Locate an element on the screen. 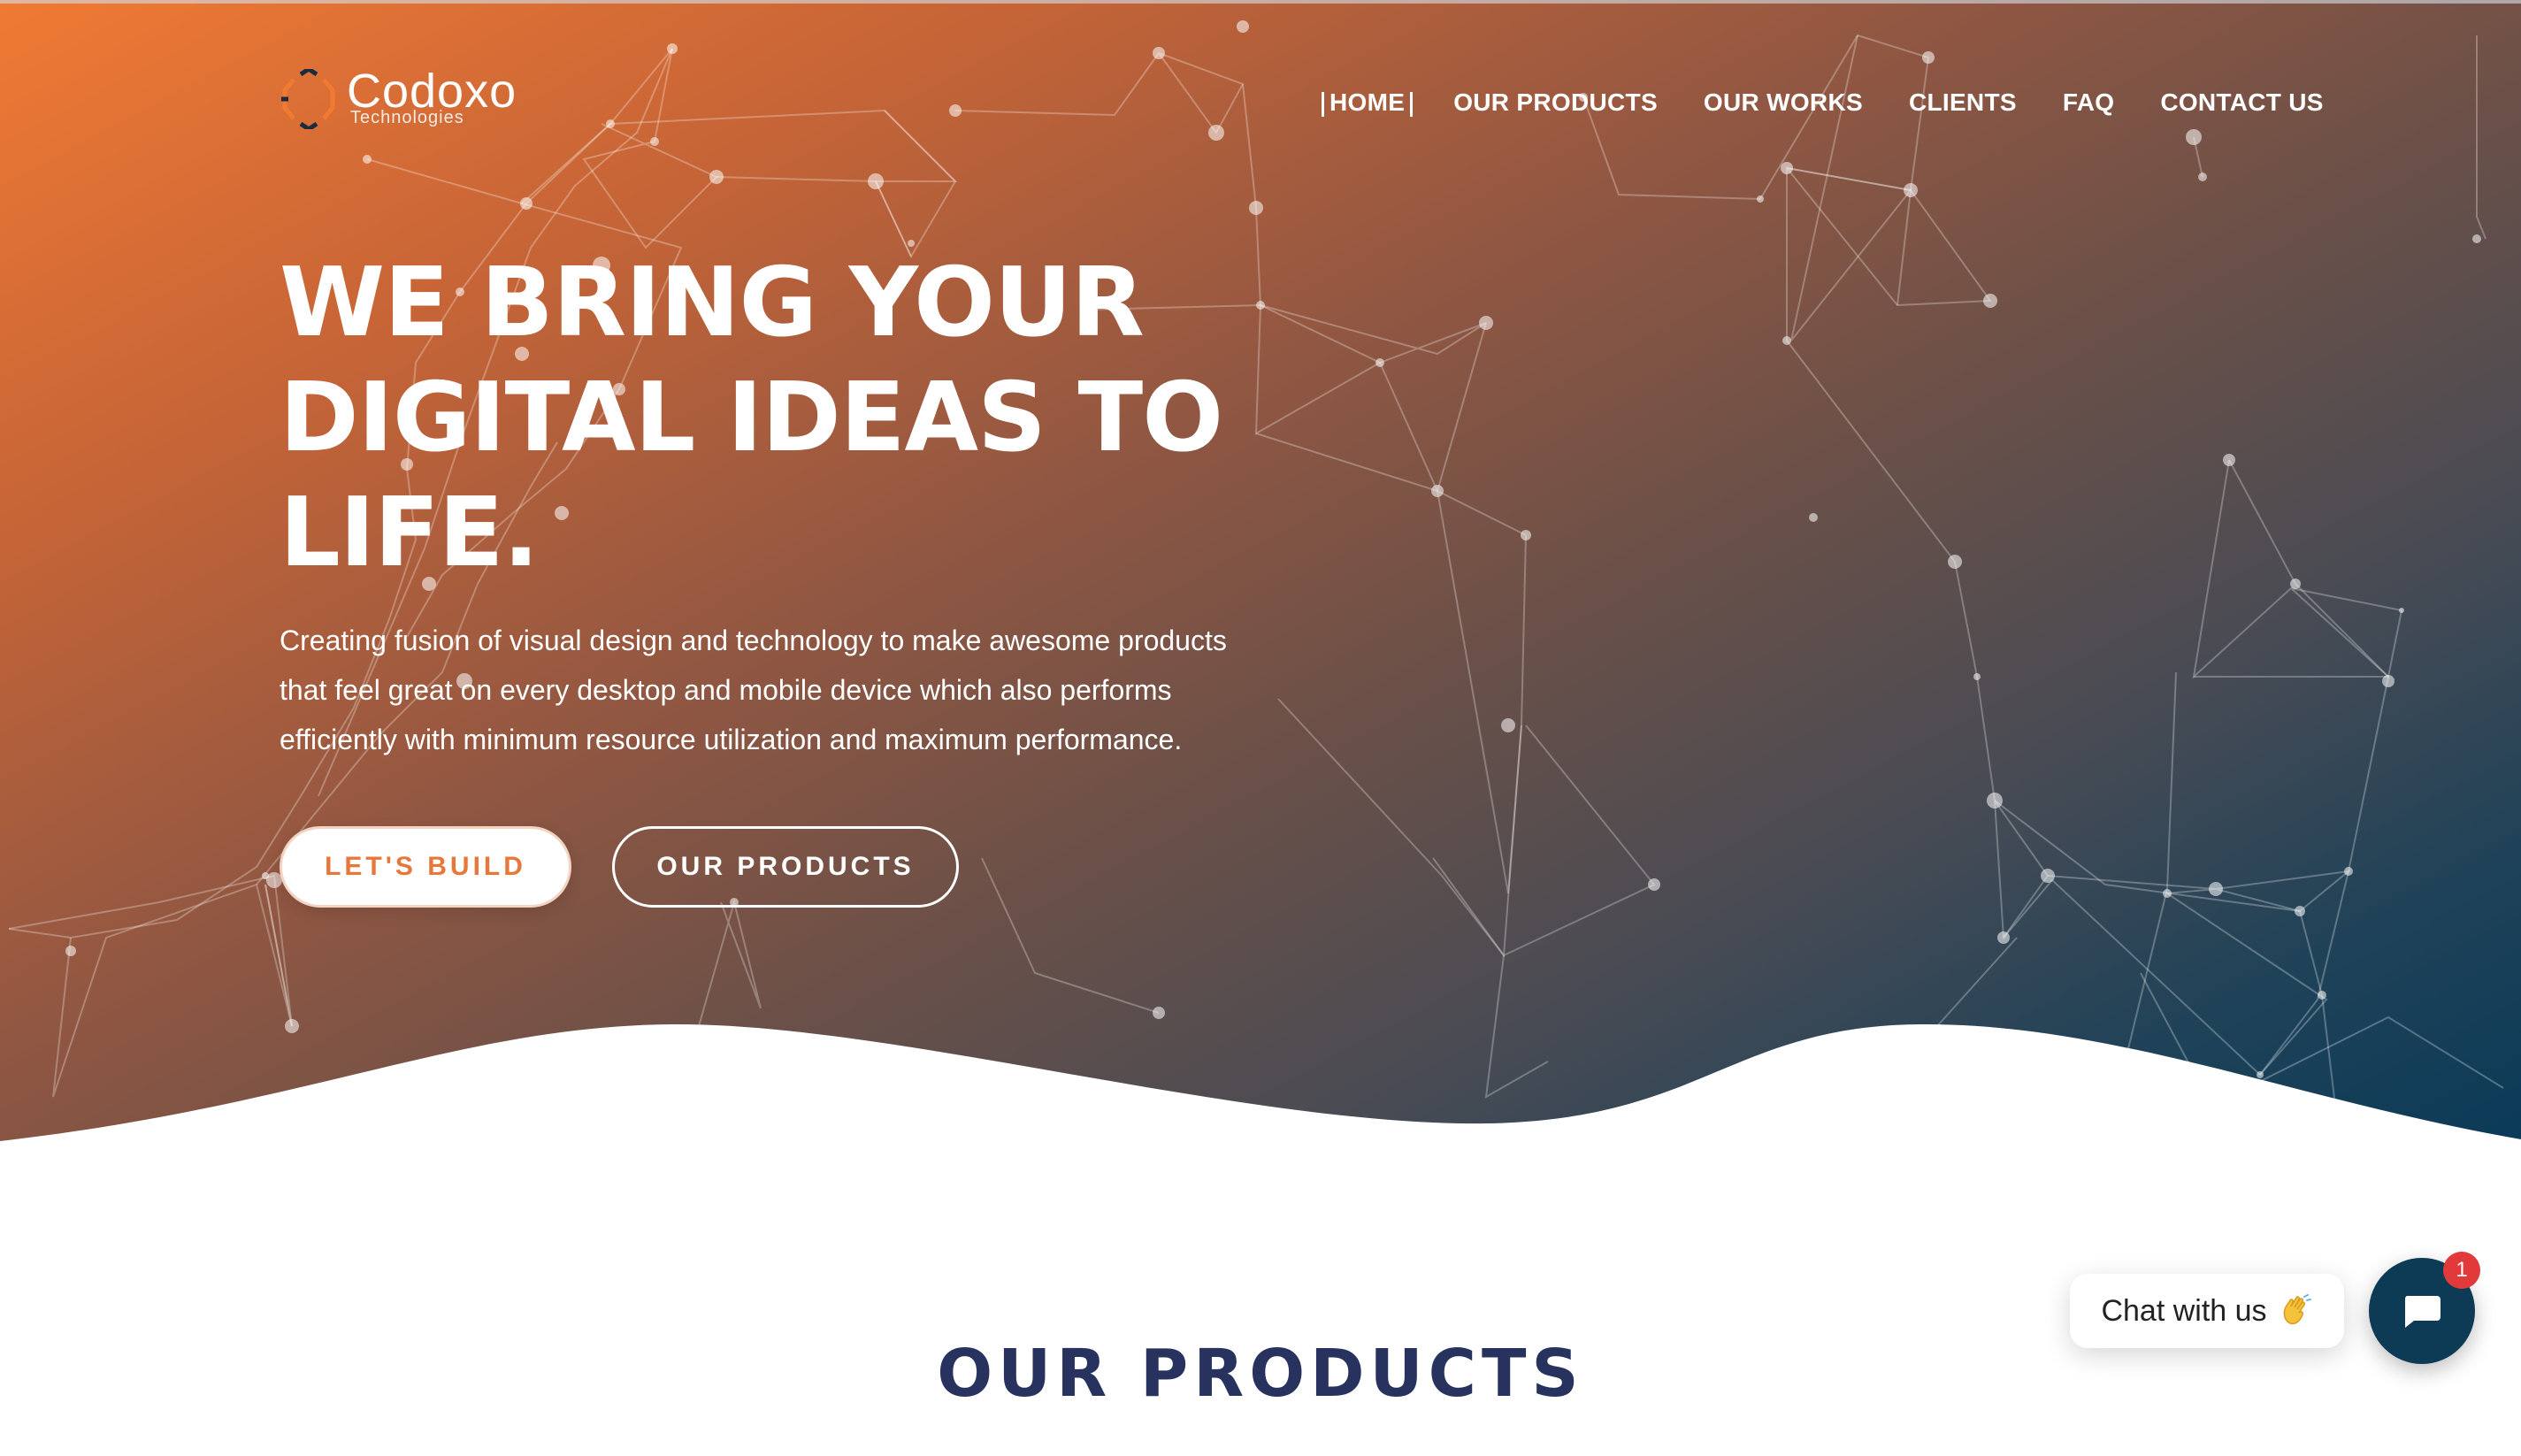 The image size is (2521, 1456). nav-item-our-products: OUR PRODUCTS is located at coordinates (1555, 102).